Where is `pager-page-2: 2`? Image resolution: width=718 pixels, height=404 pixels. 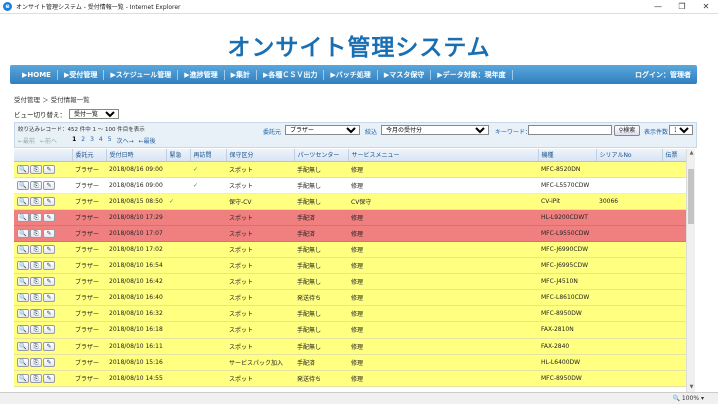
pager-page-2: 2 is located at coordinates (83, 140).